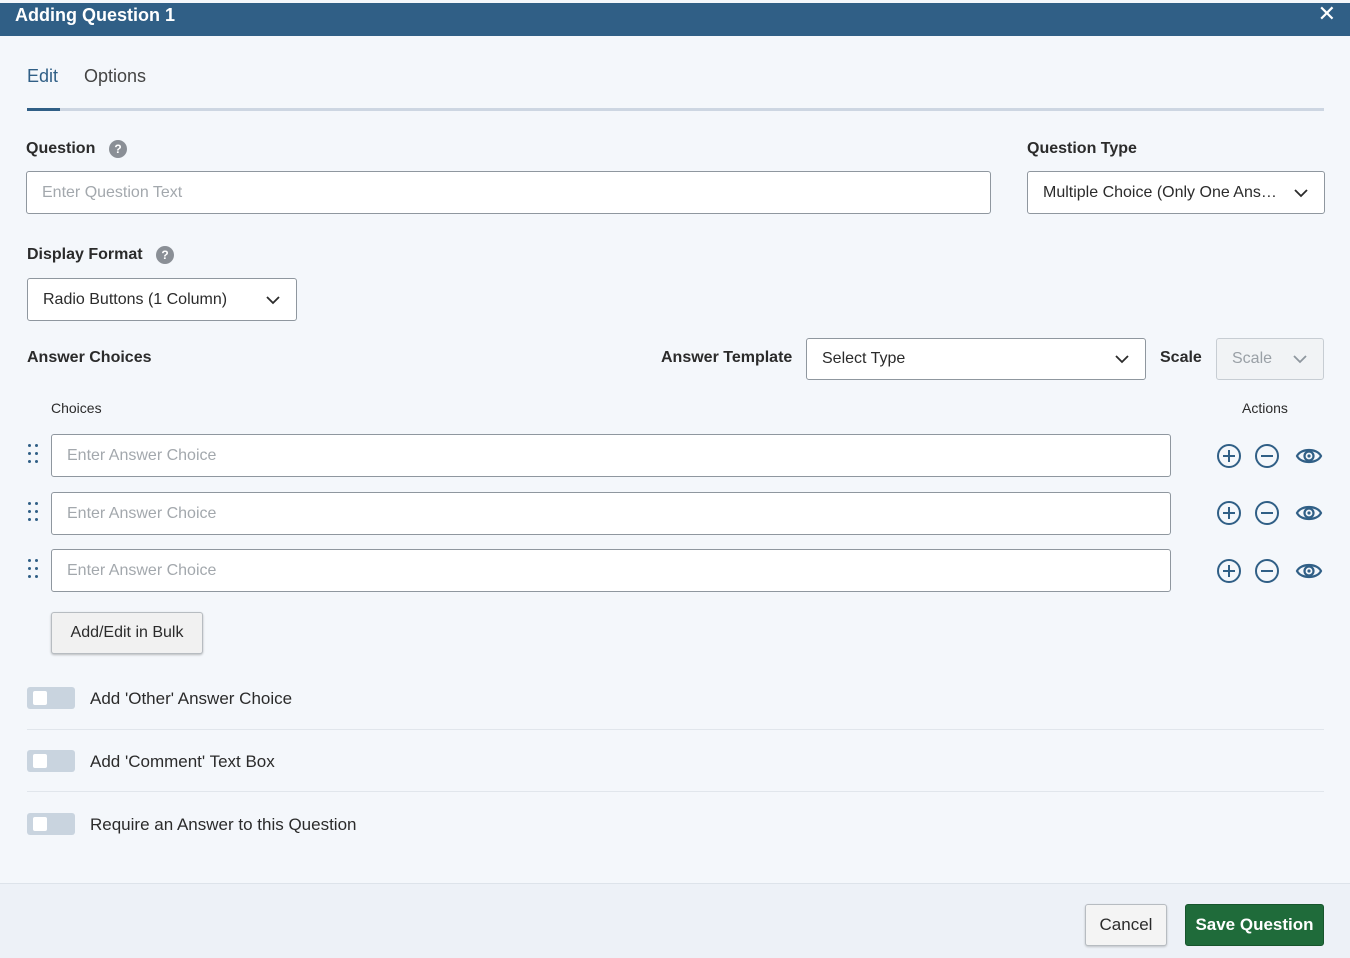 This screenshot has width=1350, height=958. I want to click on display-format-label: Display Format, so click(85, 254).